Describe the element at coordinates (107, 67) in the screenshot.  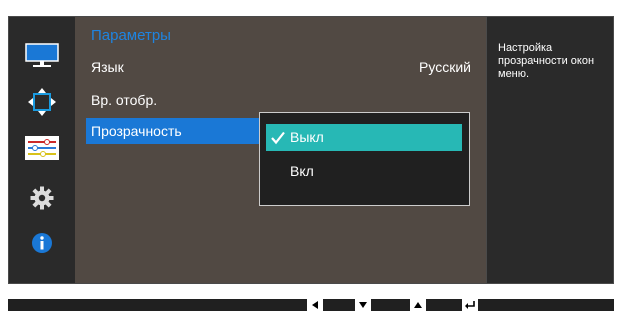
I see `menu-item-label: Язык` at that location.